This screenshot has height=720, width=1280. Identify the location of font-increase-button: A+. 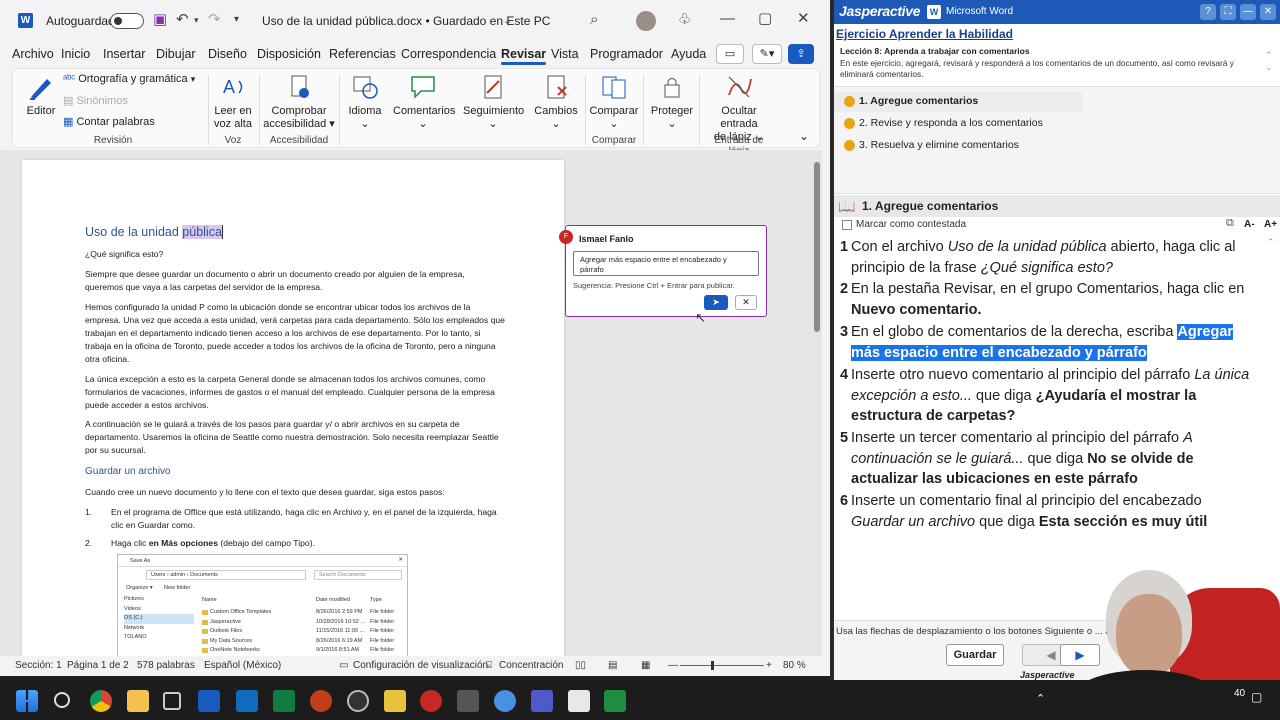
(1270, 224).